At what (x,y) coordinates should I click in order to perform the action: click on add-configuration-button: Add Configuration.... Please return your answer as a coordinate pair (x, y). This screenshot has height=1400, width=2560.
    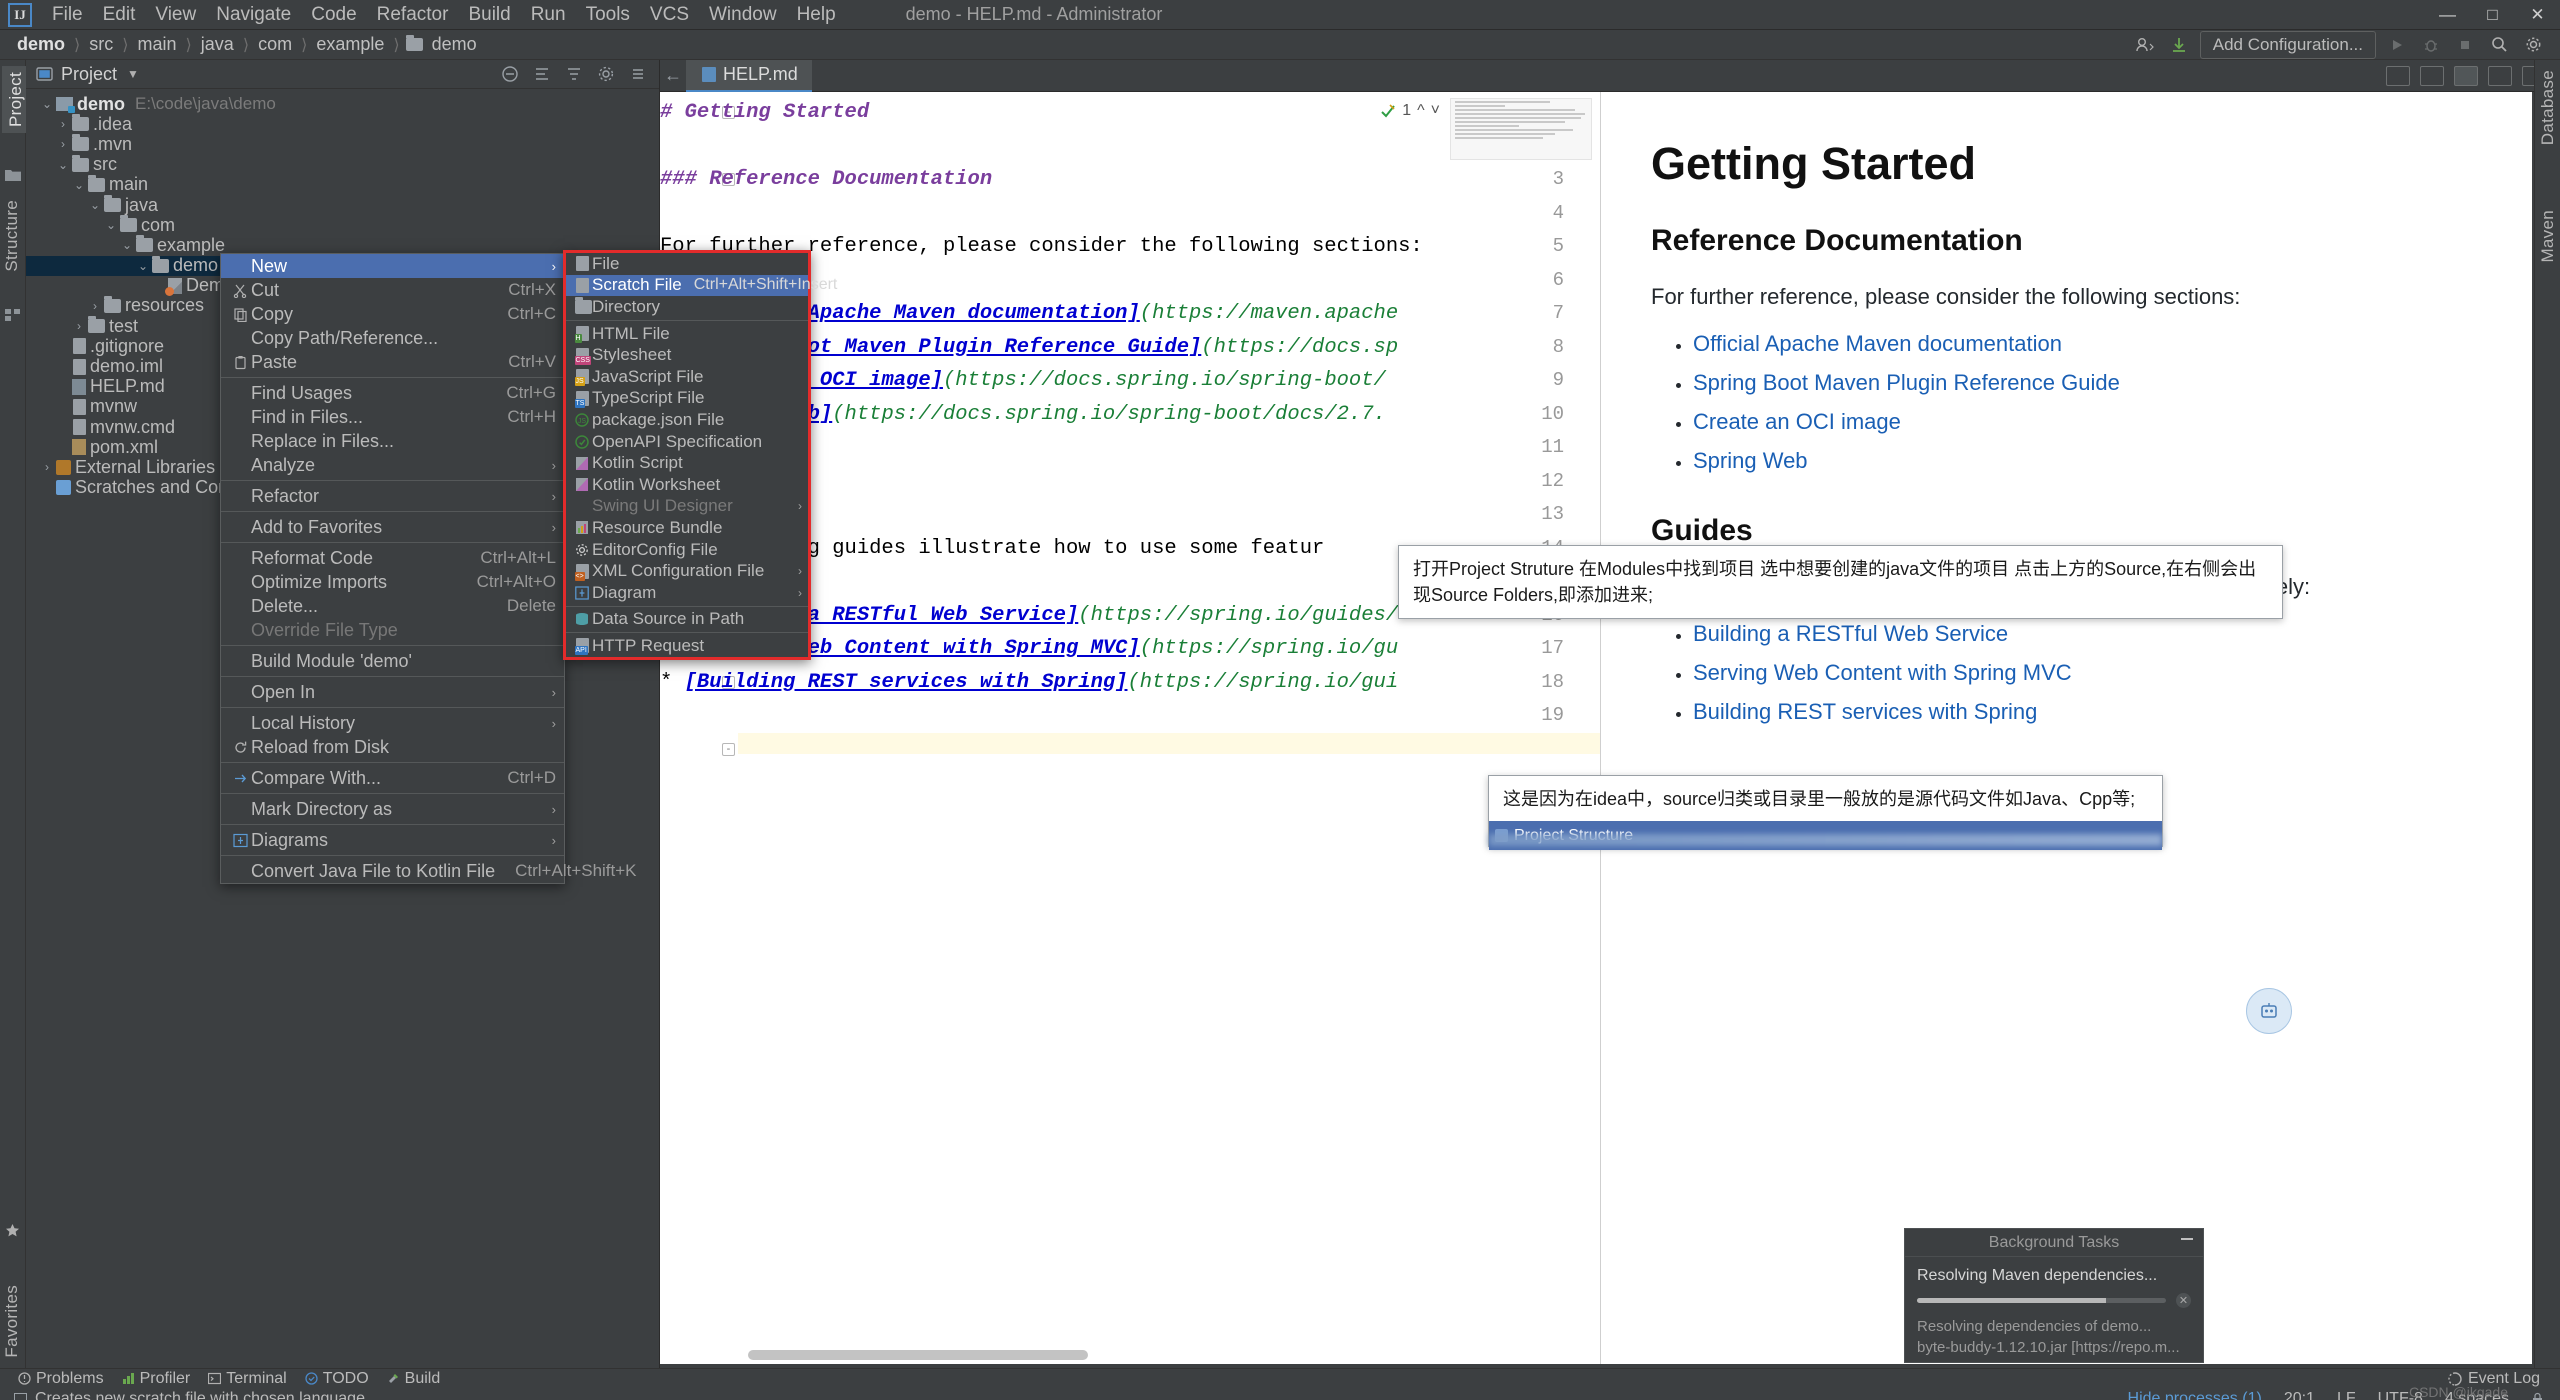
    Looking at the image, I should click on (2287, 44).